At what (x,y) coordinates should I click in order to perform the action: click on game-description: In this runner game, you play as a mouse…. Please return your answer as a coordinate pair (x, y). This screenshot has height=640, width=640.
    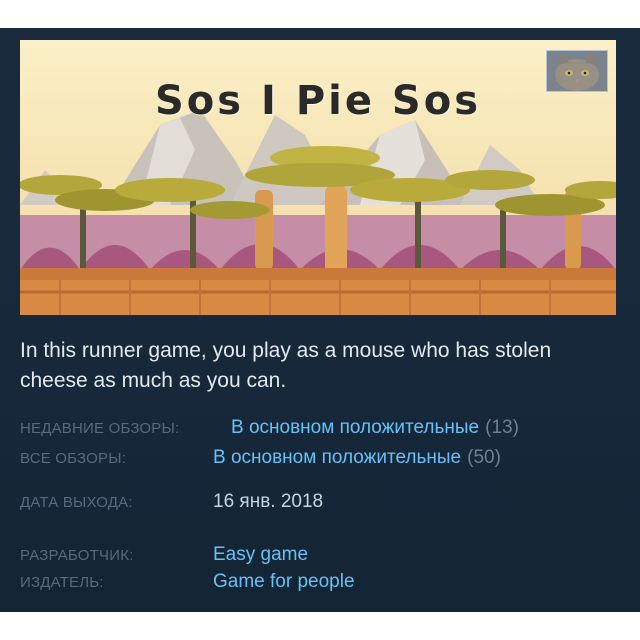
    Looking at the image, I should click on (286, 365).